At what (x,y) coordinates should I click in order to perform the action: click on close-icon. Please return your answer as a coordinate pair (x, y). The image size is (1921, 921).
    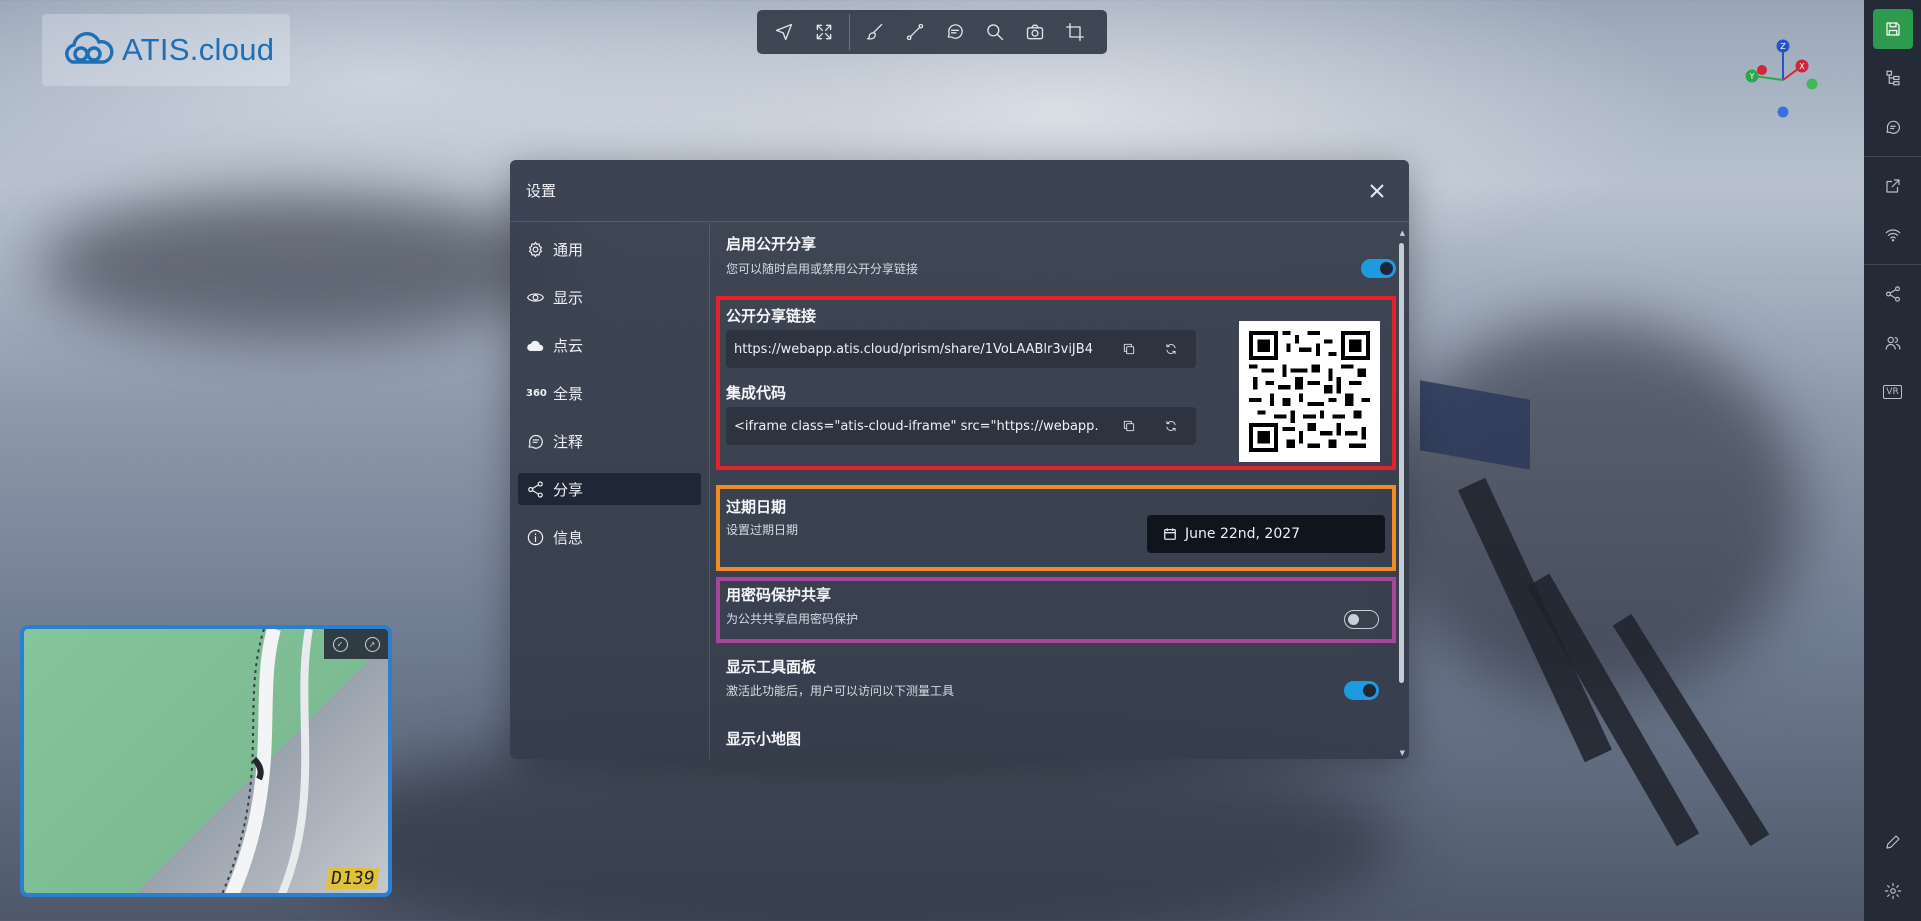
    Looking at the image, I should click on (1377, 190).